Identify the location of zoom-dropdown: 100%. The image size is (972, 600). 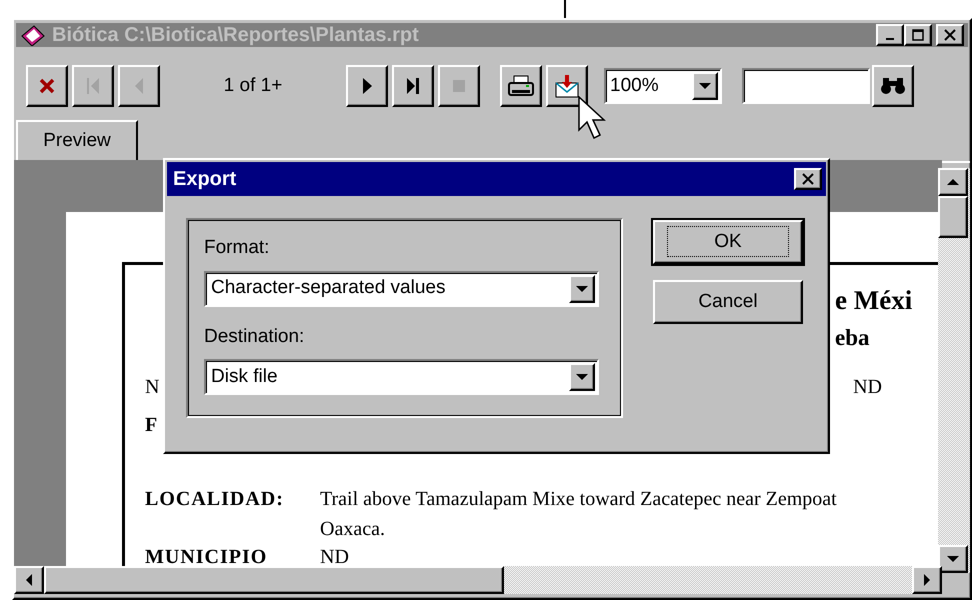
(663, 86).